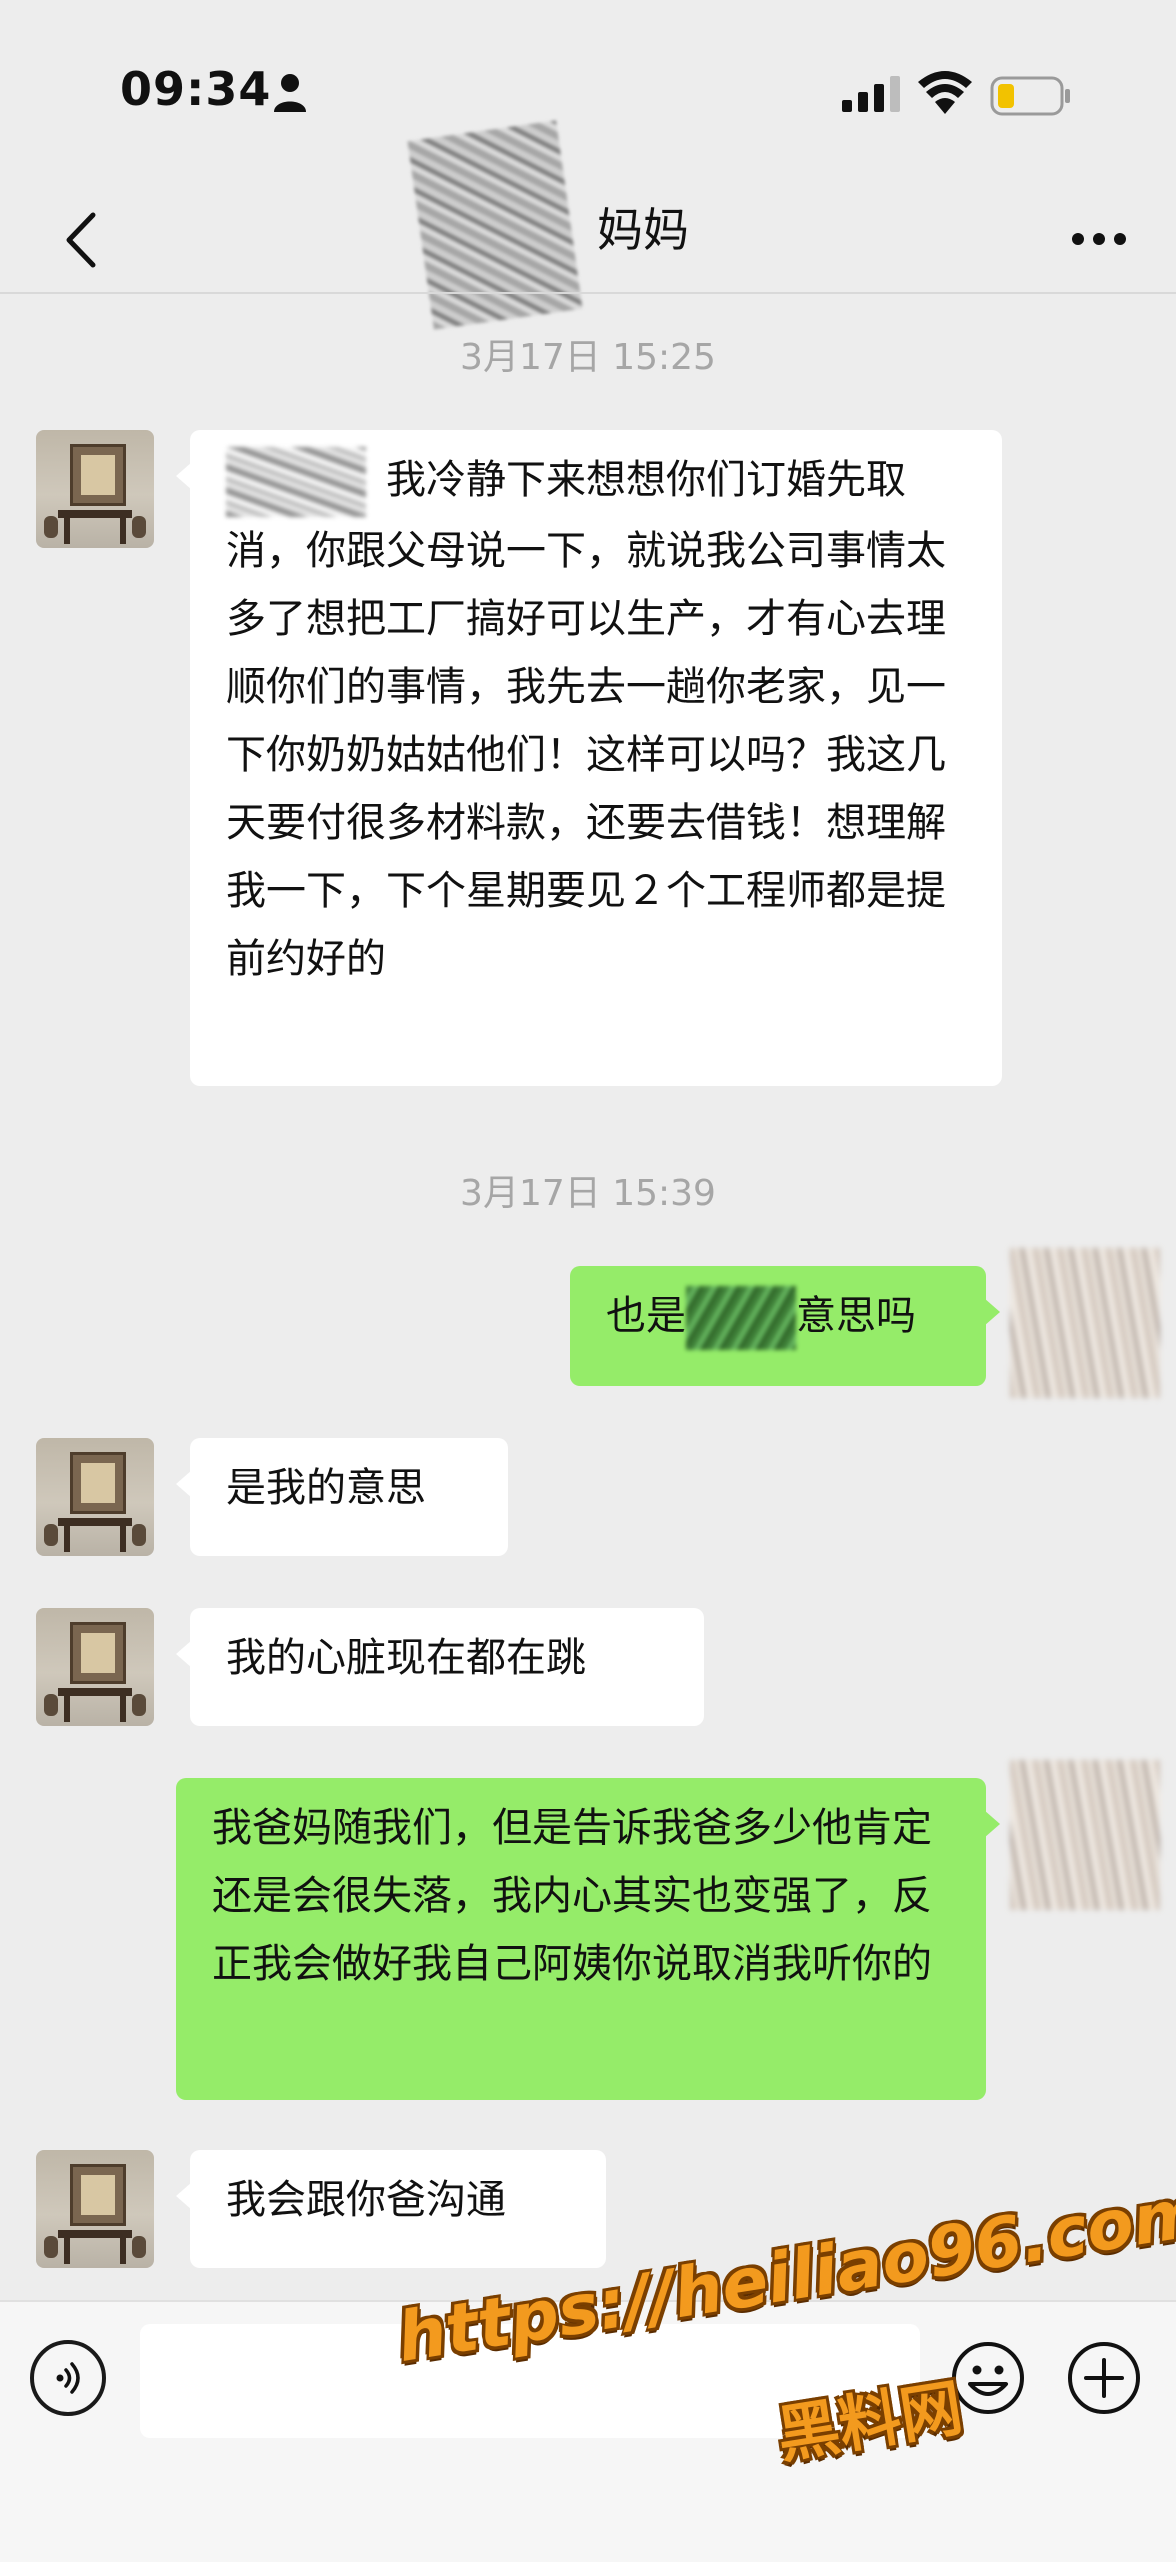 This screenshot has width=1176, height=2562. I want to click on signal-icon, so click(871, 94).